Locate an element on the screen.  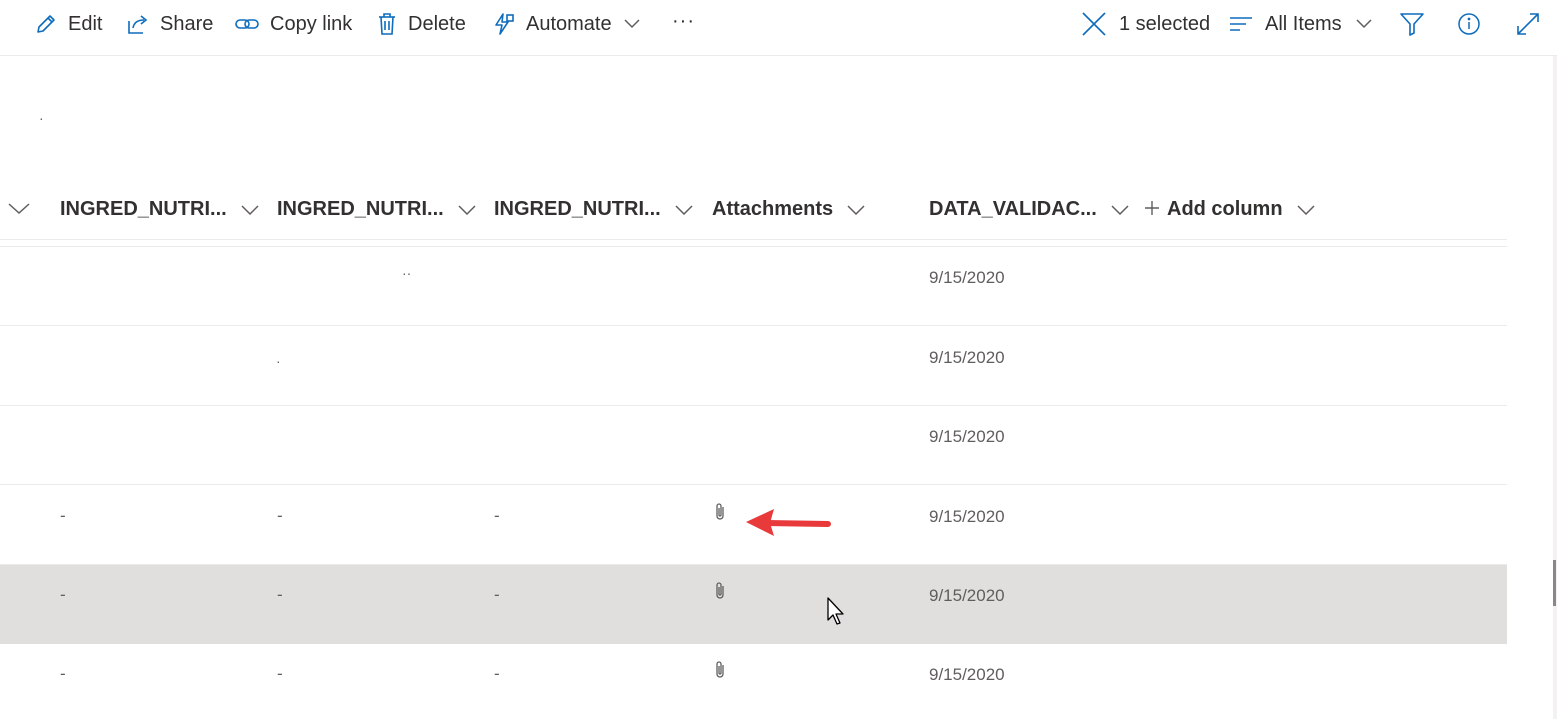
copy-link-button: Copy link is located at coordinates (293, 24).